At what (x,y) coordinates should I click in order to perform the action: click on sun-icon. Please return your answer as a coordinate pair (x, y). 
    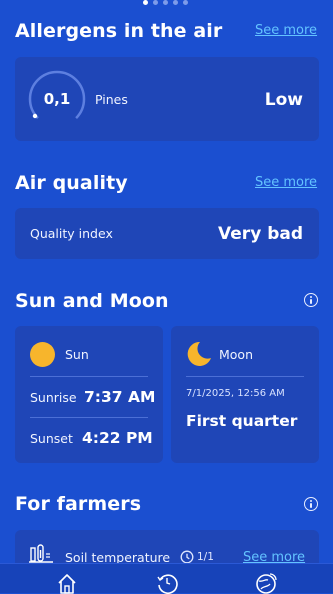
    Looking at the image, I should click on (42, 354).